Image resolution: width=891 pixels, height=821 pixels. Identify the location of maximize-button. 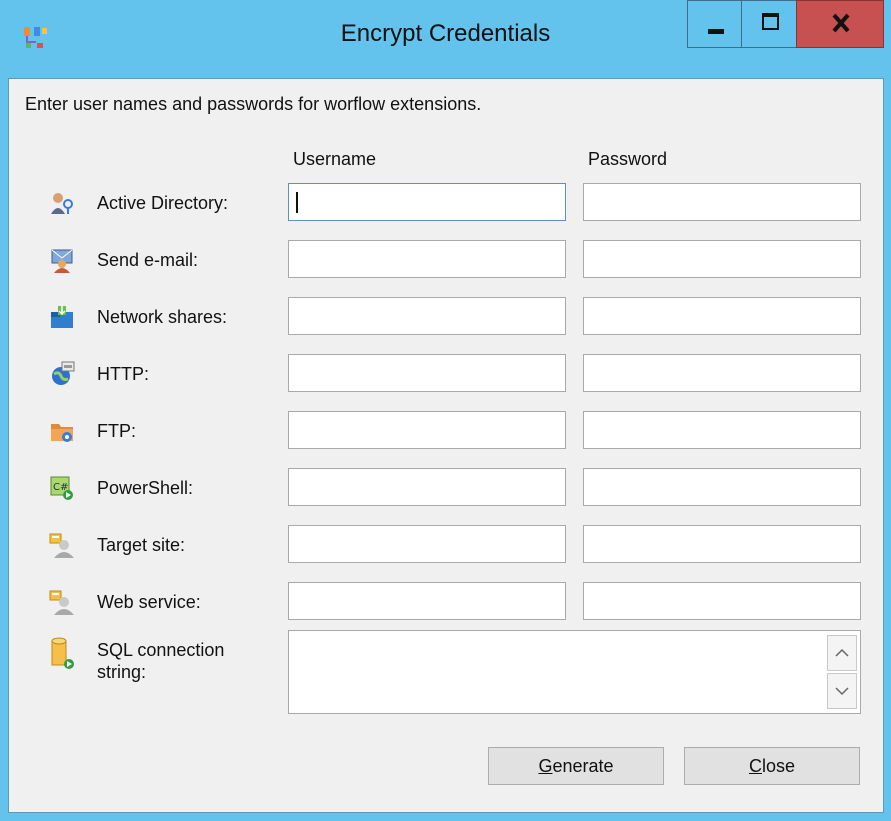
(769, 24).